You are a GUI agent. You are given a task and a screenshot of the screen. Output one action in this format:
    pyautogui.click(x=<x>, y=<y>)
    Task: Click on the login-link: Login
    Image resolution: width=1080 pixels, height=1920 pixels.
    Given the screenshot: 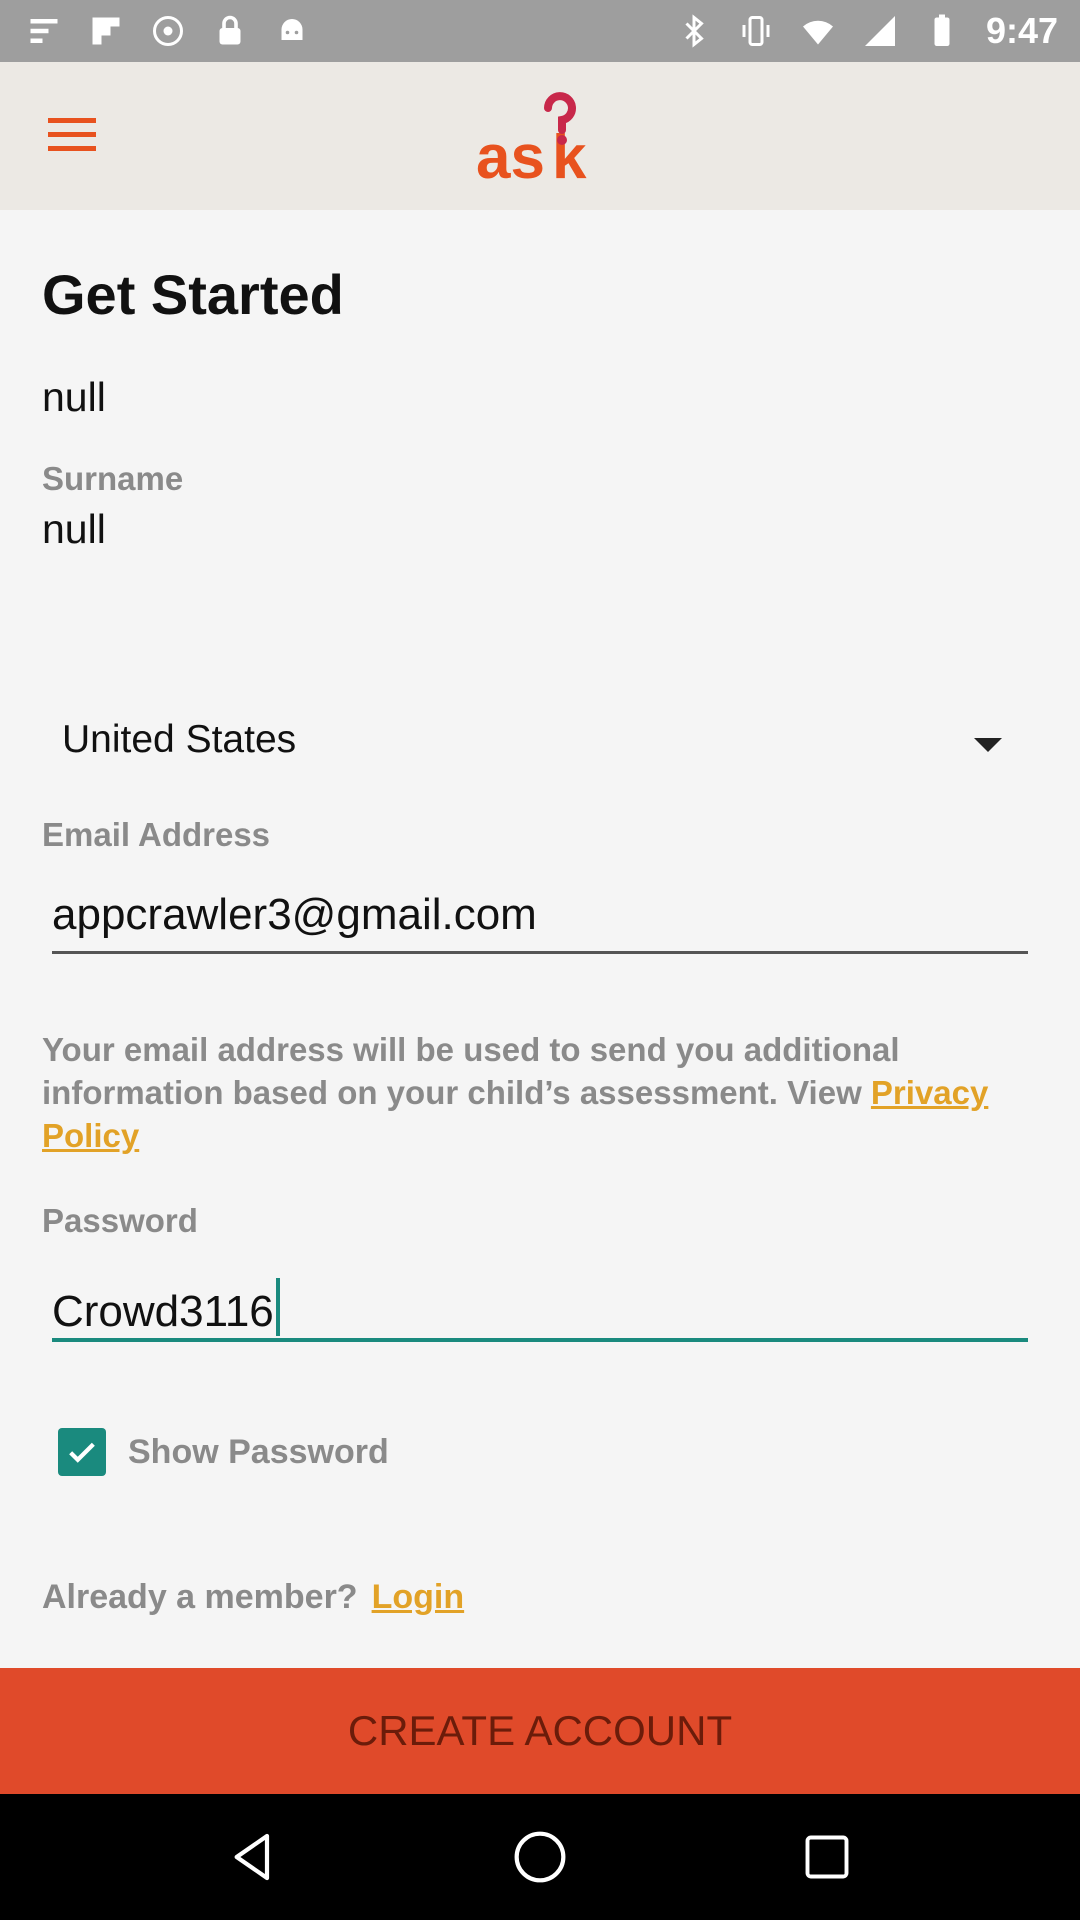 What is the action you would take?
    pyautogui.click(x=418, y=1597)
    